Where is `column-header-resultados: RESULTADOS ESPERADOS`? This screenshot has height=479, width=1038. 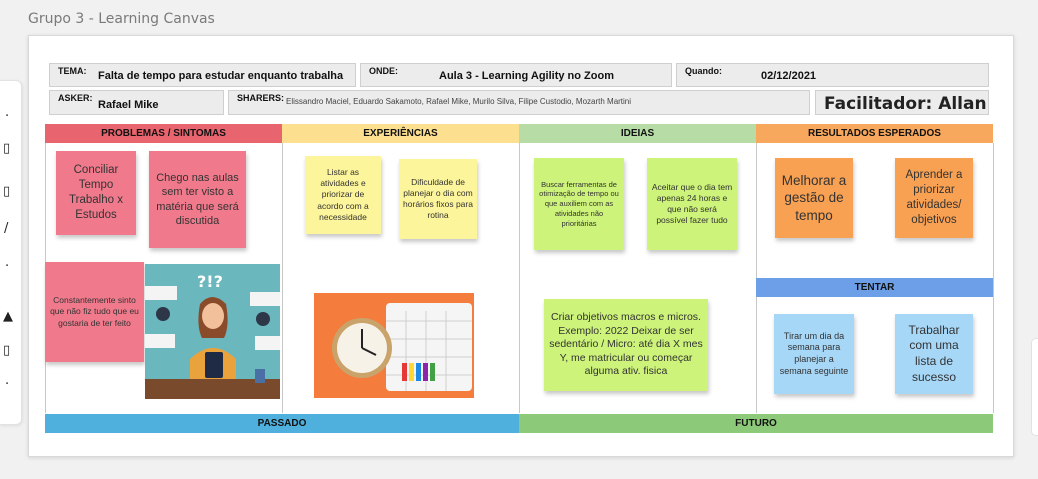 column-header-resultados: RESULTADOS ESPERADOS is located at coordinates (874, 133).